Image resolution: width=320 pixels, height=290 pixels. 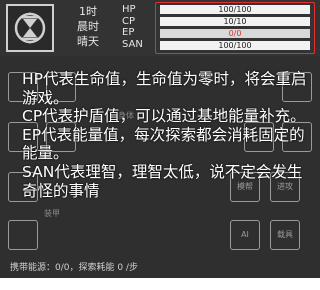 What do you see at coordinates (235, 28) in the screenshot?
I see `stat-bars-highlight: 100/100 10/10 0/0 100/100` at bounding box center [235, 28].